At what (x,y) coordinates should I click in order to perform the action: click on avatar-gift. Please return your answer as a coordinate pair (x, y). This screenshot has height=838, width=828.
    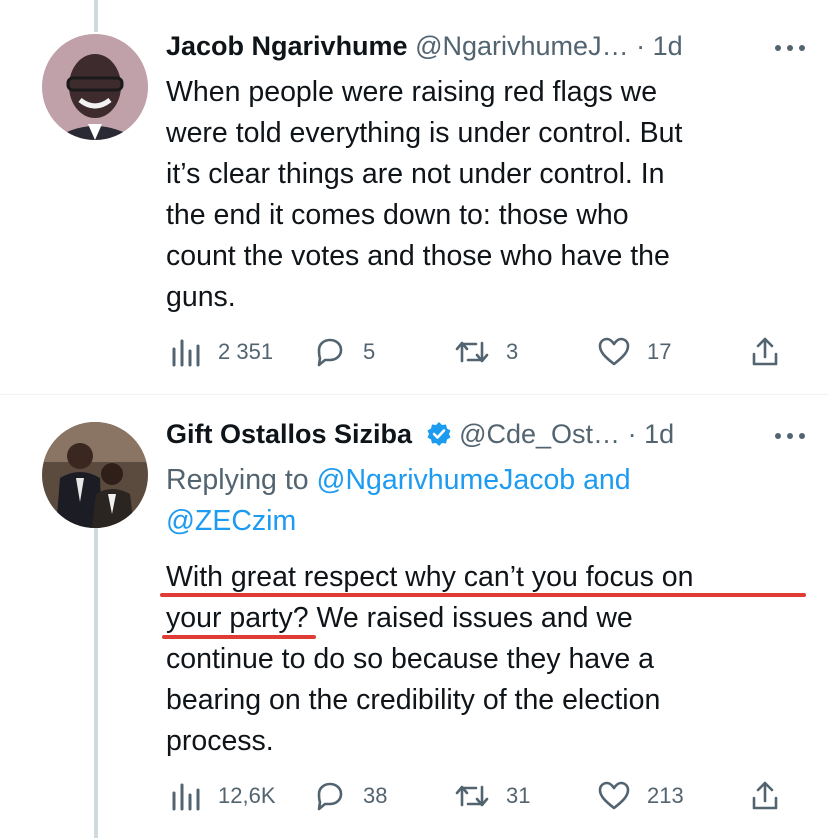
    Looking at the image, I should click on (95, 475).